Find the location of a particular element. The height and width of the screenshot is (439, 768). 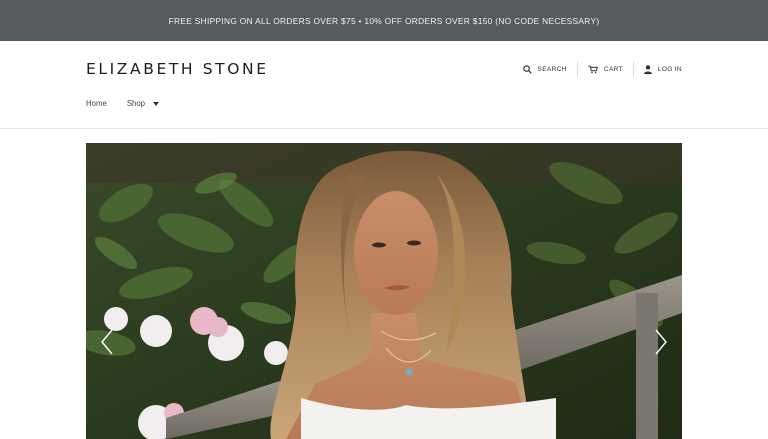

prev-slide-button is located at coordinates (107, 342).